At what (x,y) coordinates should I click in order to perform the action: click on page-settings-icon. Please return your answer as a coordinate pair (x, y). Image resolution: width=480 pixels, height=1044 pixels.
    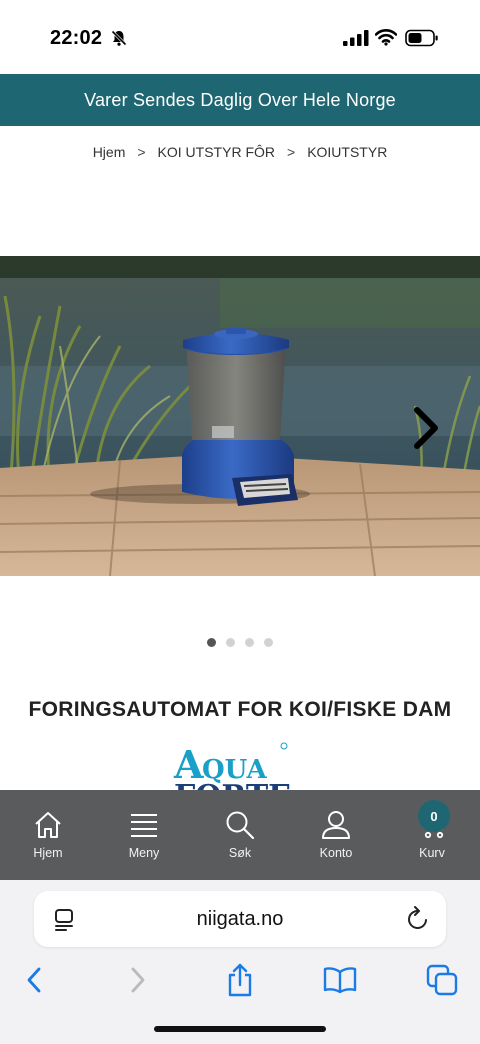
    Looking at the image, I should click on (64, 919).